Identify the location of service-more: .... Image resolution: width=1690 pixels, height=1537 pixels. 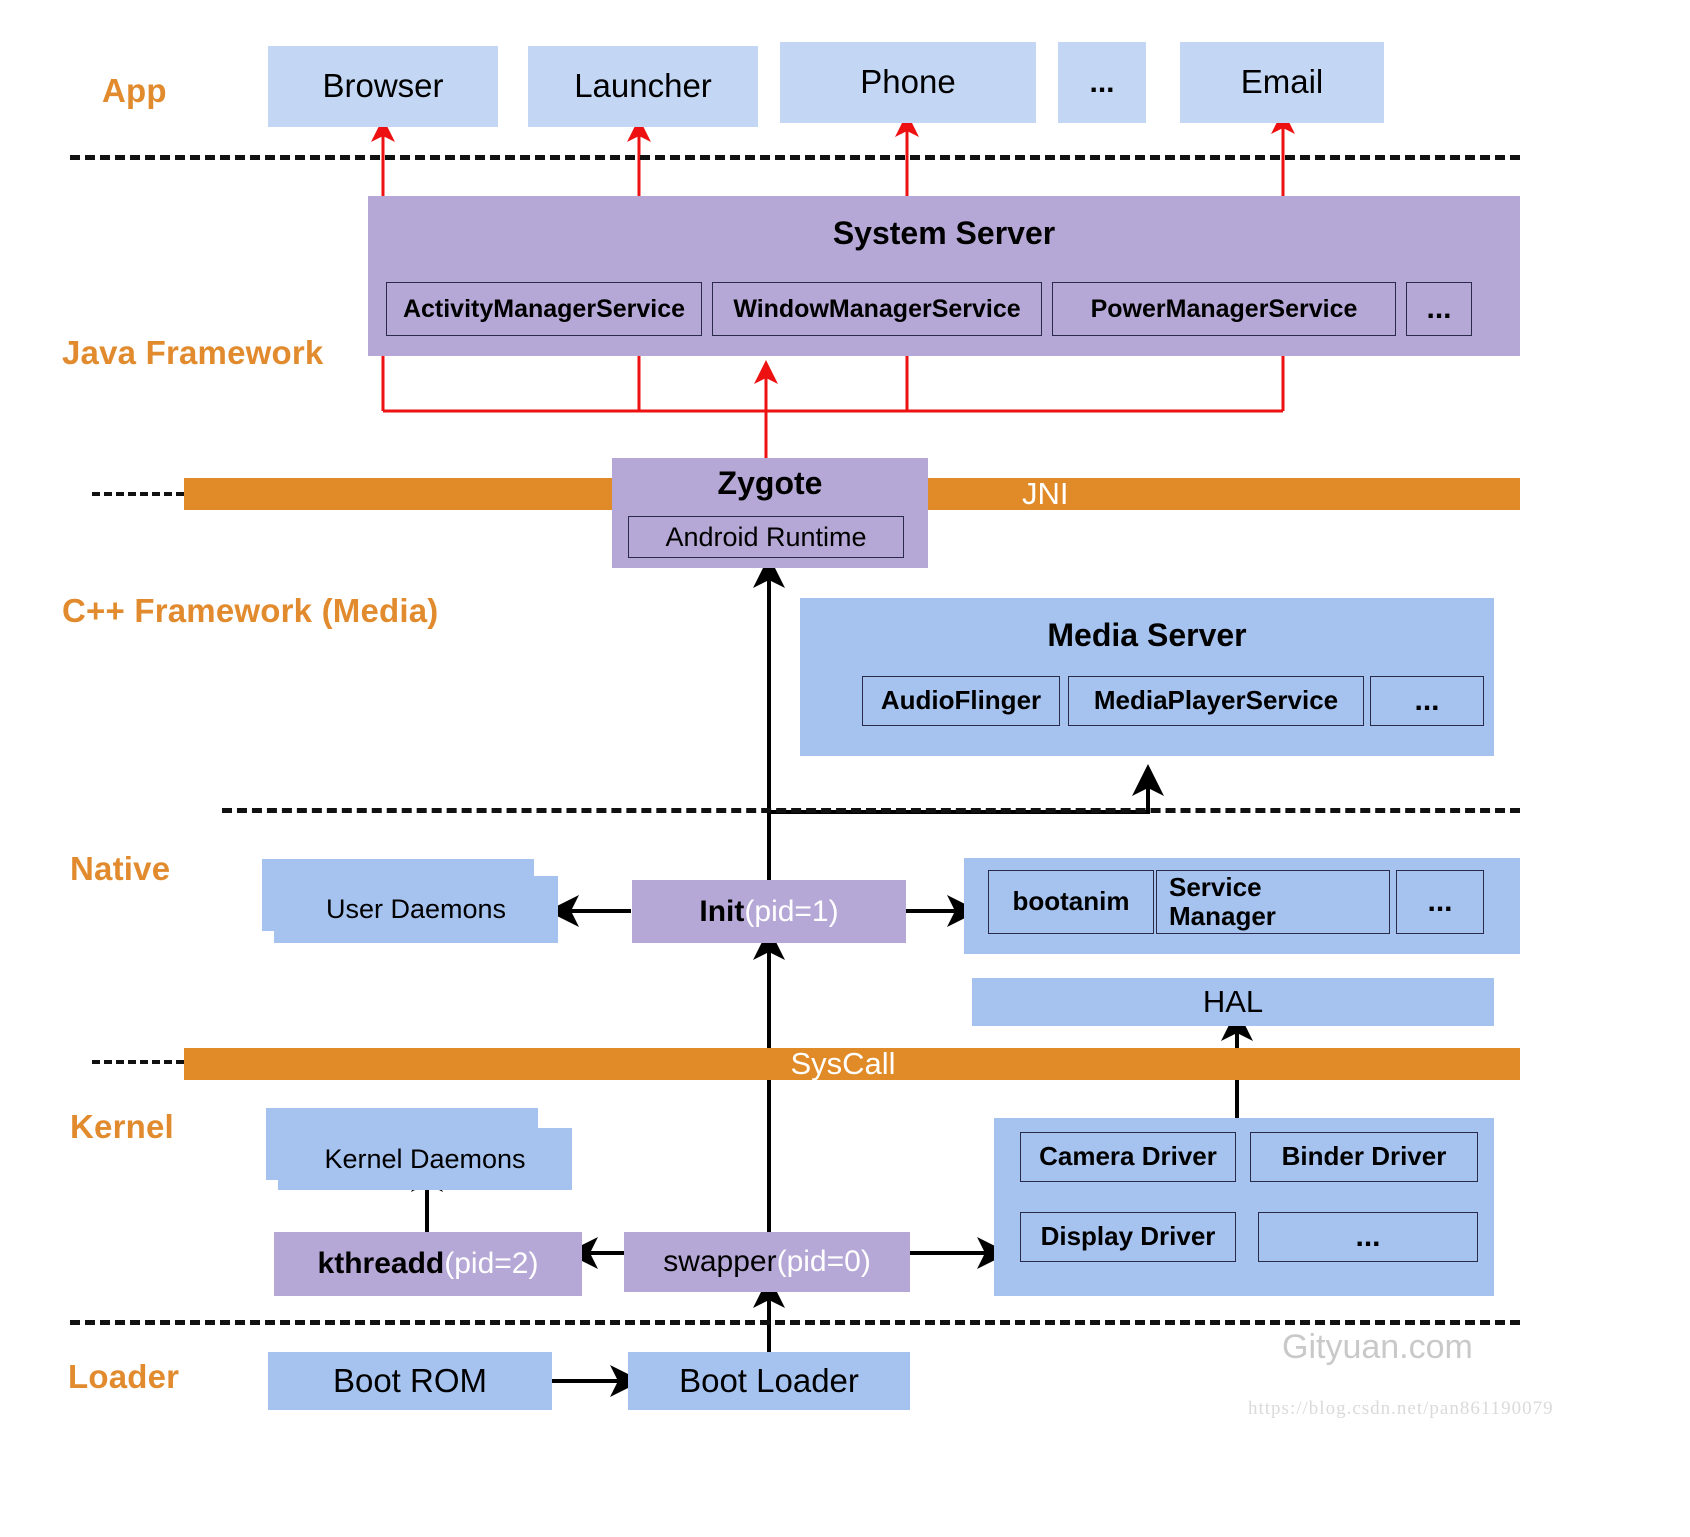
(1439, 309).